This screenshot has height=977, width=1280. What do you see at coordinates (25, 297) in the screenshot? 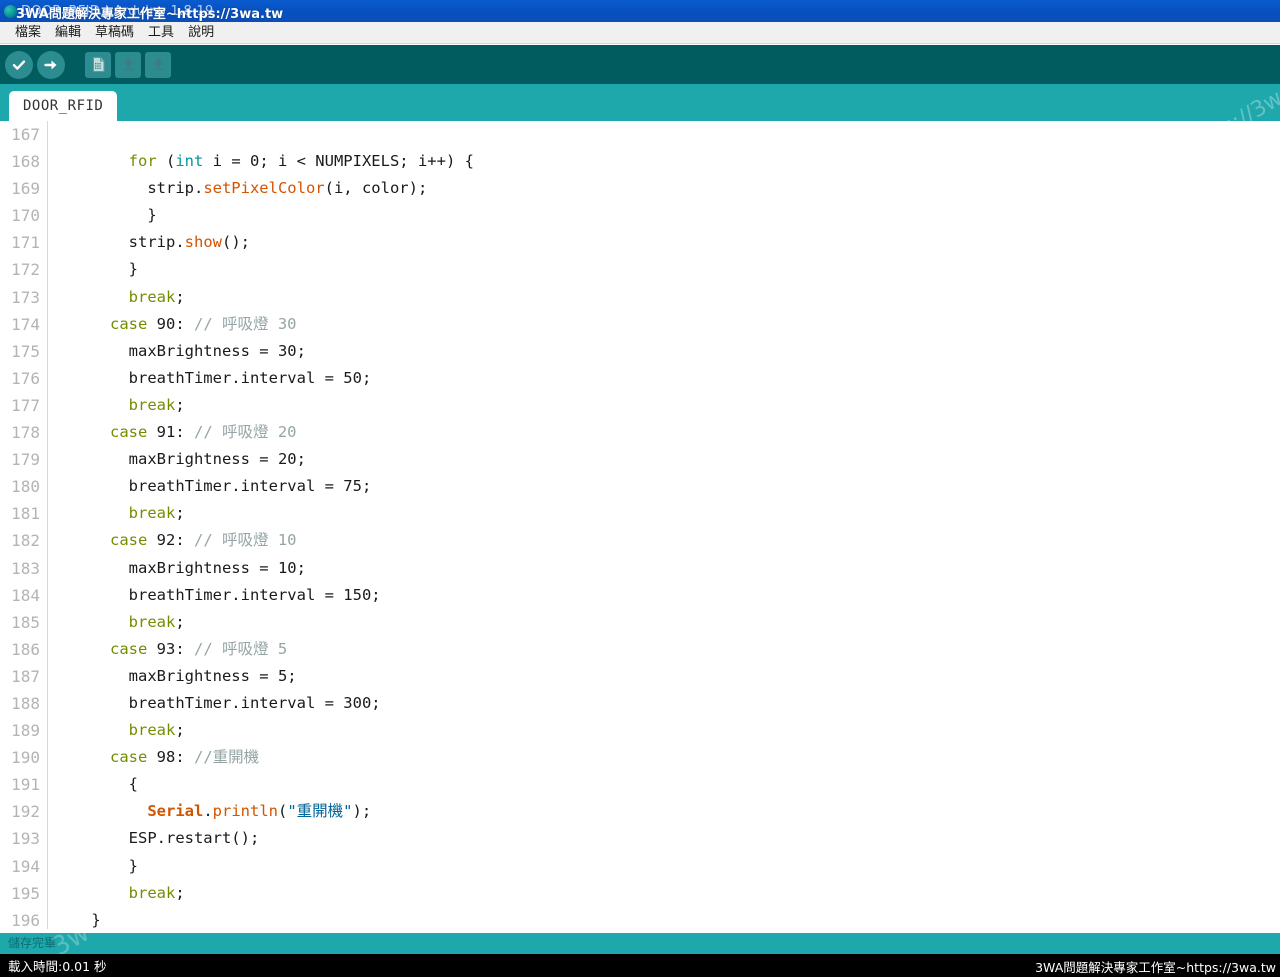
I see `line-number: 173` at bounding box center [25, 297].